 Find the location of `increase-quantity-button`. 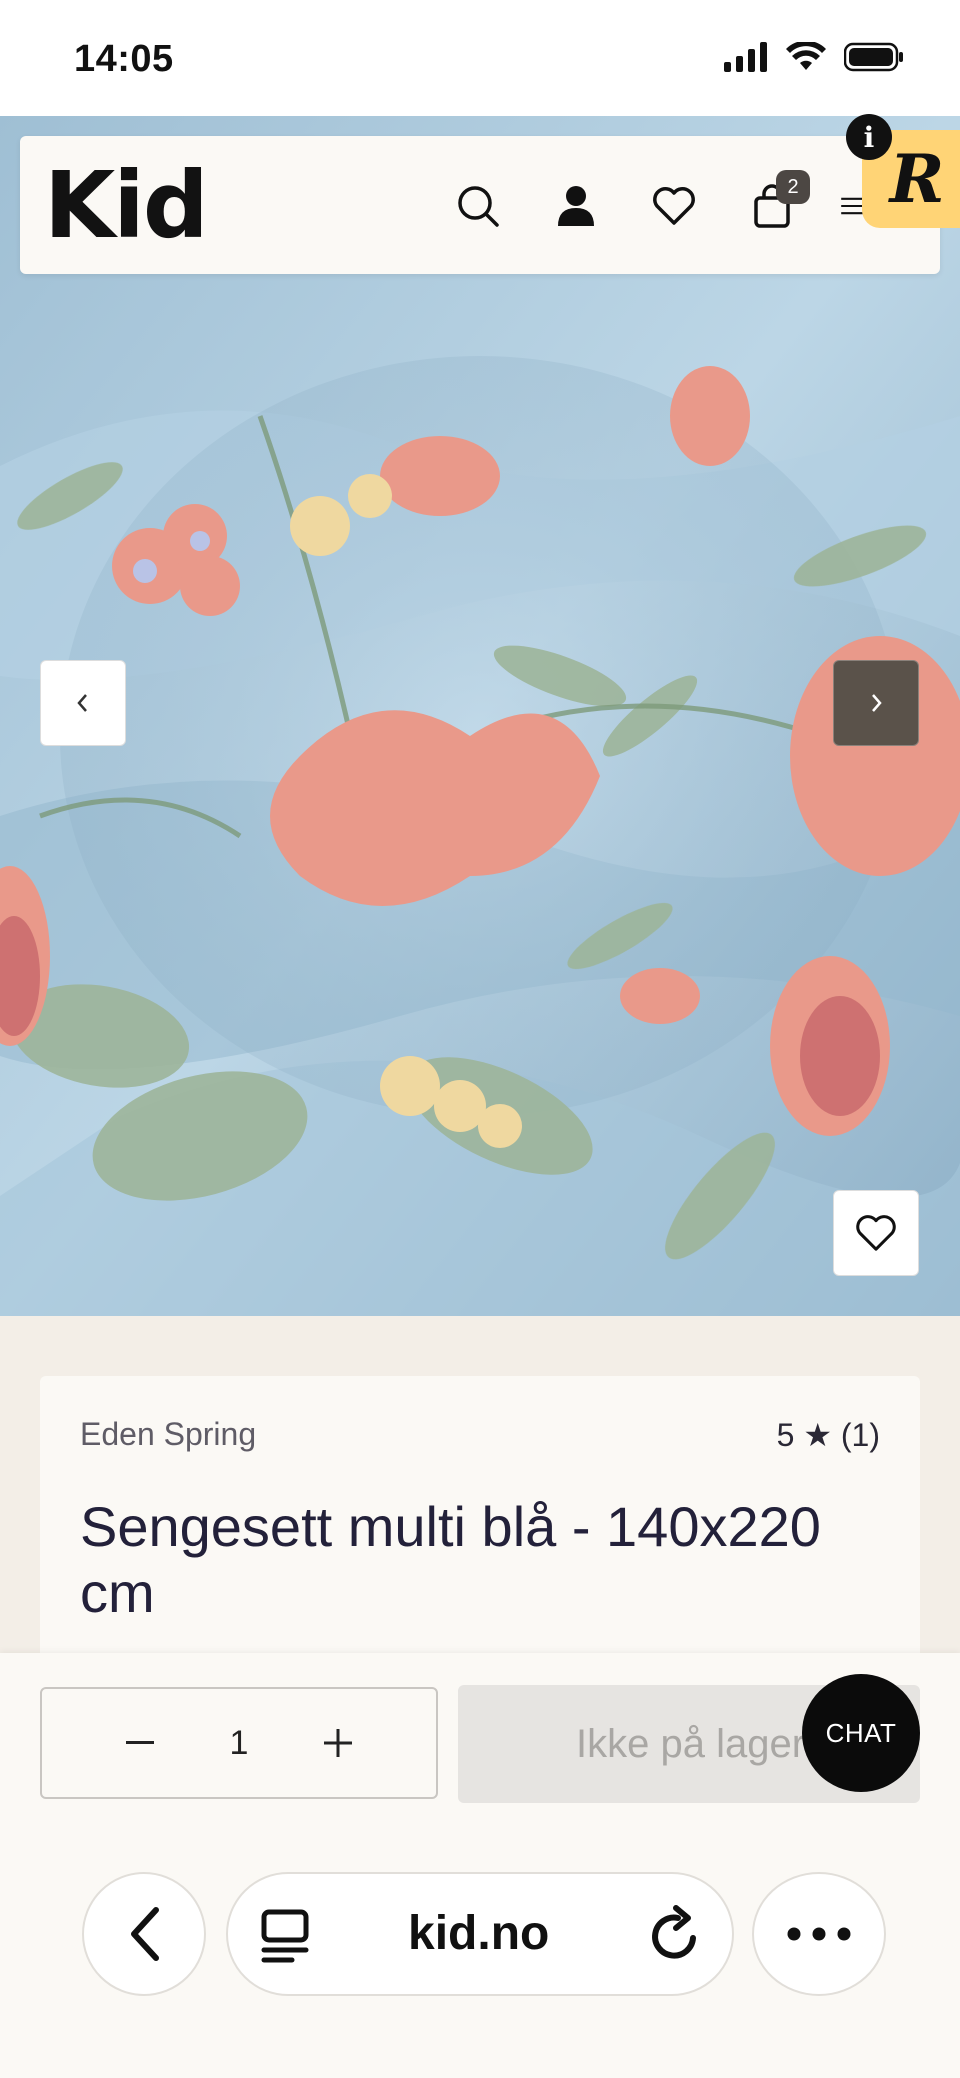

increase-quantity-button is located at coordinates (338, 1743).